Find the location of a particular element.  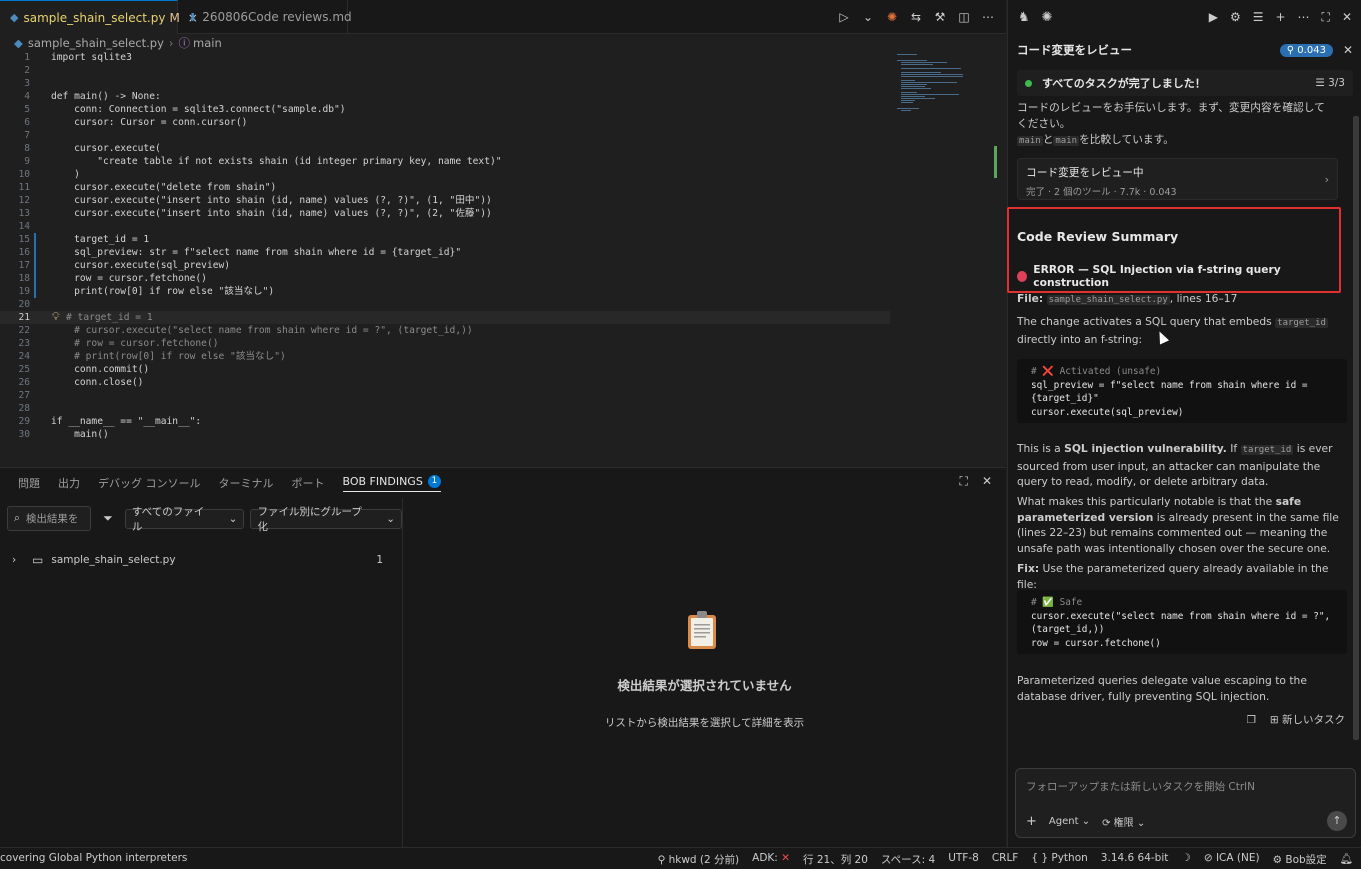

send-button: ↑ is located at coordinates (1337, 821).